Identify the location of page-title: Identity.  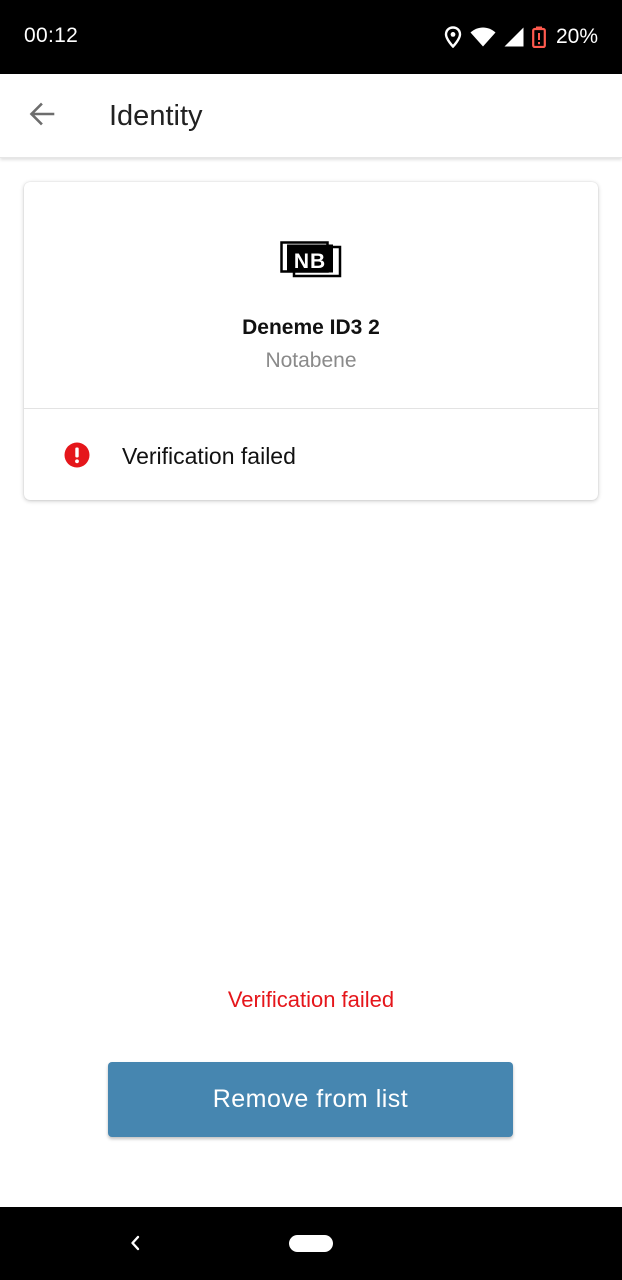
(156, 116).